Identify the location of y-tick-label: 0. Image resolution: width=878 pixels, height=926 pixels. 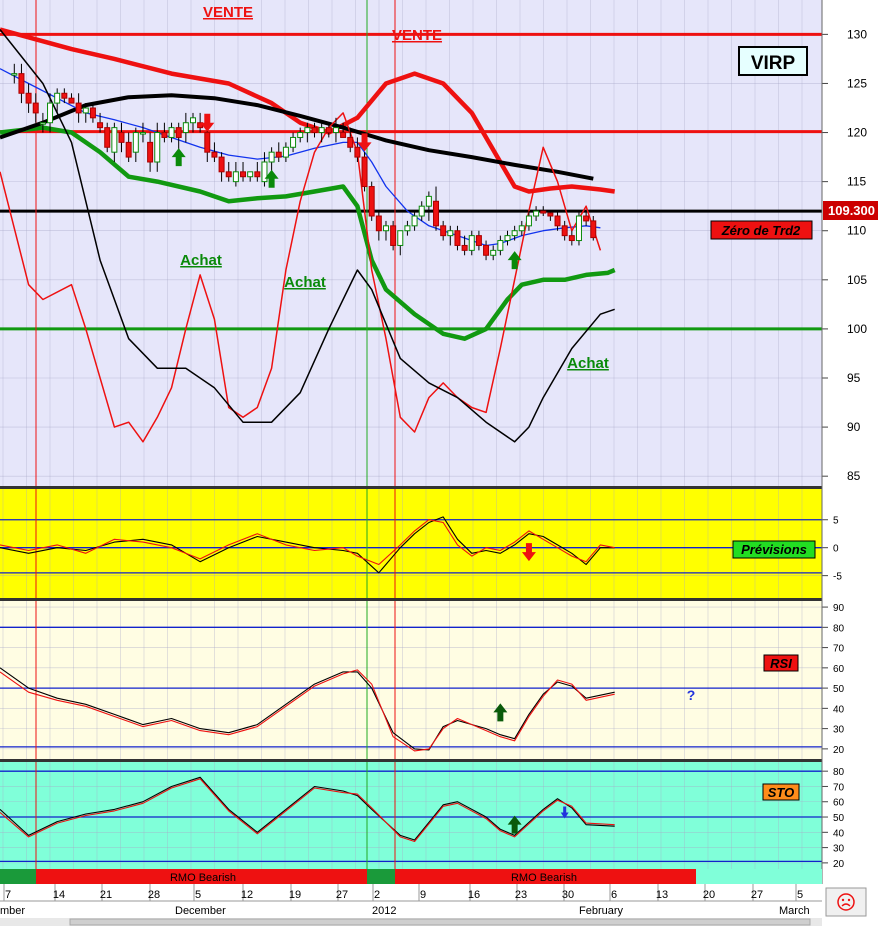
(836, 549).